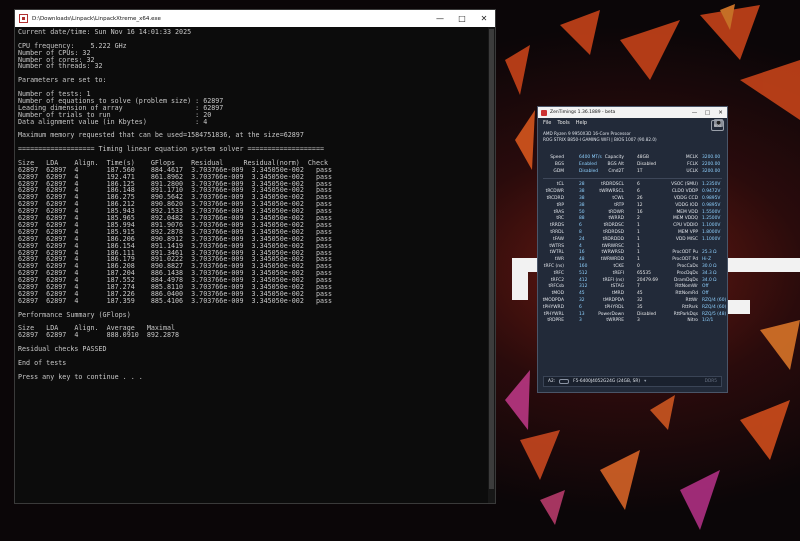 Image resolution: width=800 pixels, height=541 pixels. I want to click on timing-label: BGS, so click(559, 164).